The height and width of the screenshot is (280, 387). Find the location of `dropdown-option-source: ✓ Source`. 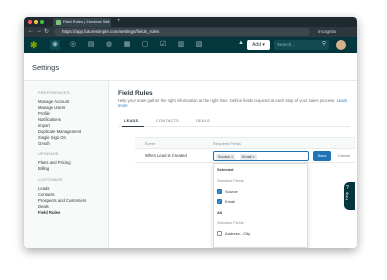

dropdown-option-source: ✓ Source is located at coordinates (227, 192).